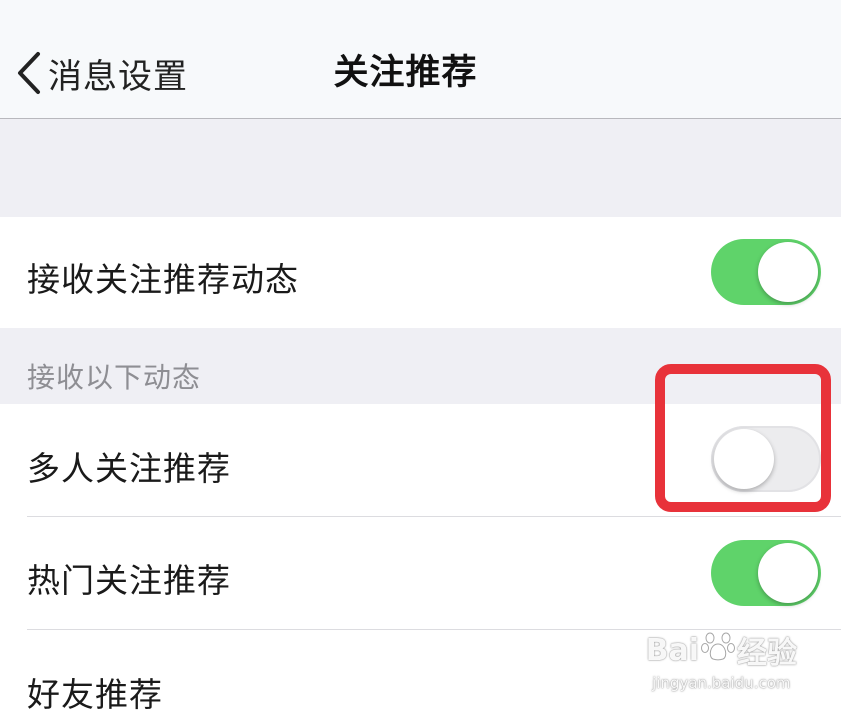  What do you see at coordinates (420, 168) in the screenshot?
I see `section-spacer` at bounding box center [420, 168].